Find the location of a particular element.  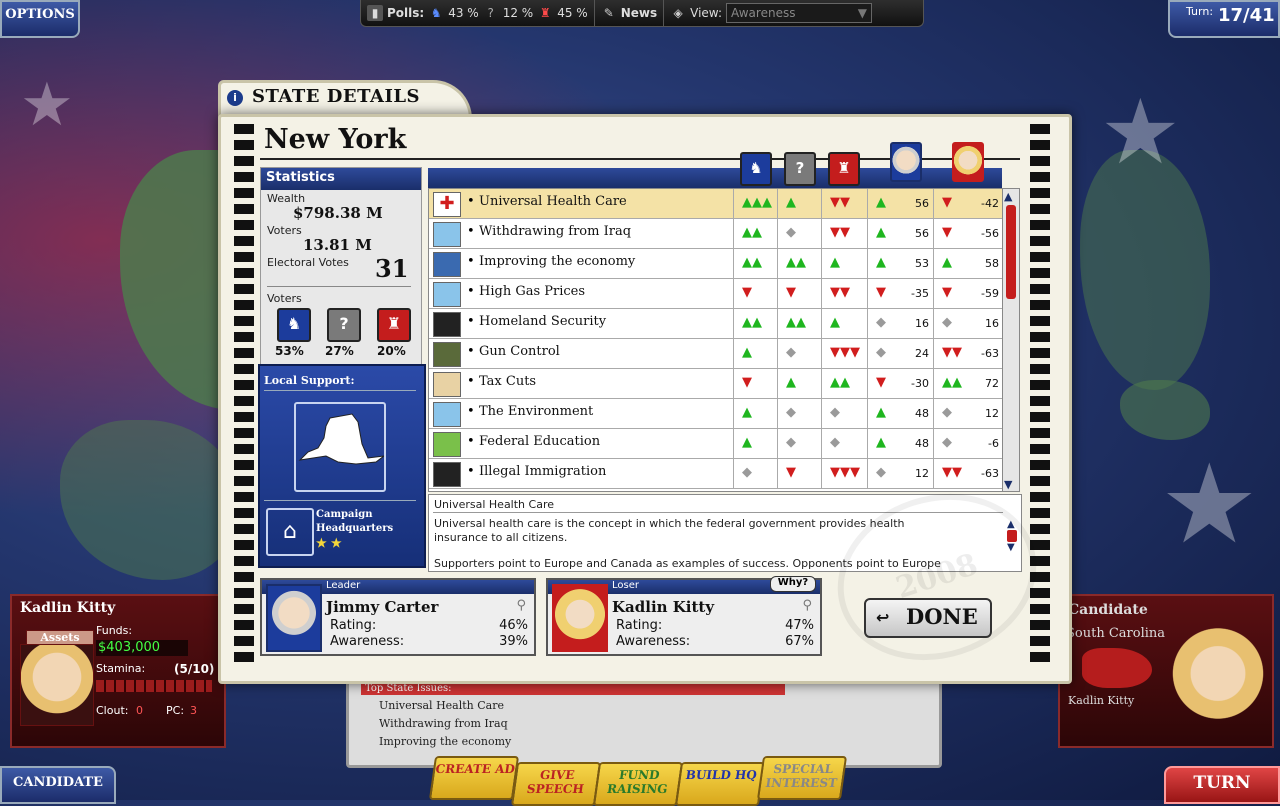

funds-label: Funds: is located at coordinates (114, 630).